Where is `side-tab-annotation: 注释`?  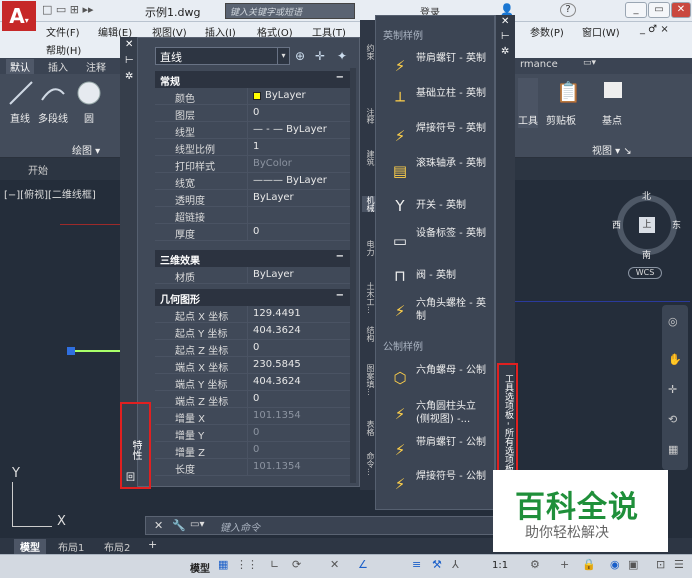
side-tab-annotation: 注释 is located at coordinates (369, 116).